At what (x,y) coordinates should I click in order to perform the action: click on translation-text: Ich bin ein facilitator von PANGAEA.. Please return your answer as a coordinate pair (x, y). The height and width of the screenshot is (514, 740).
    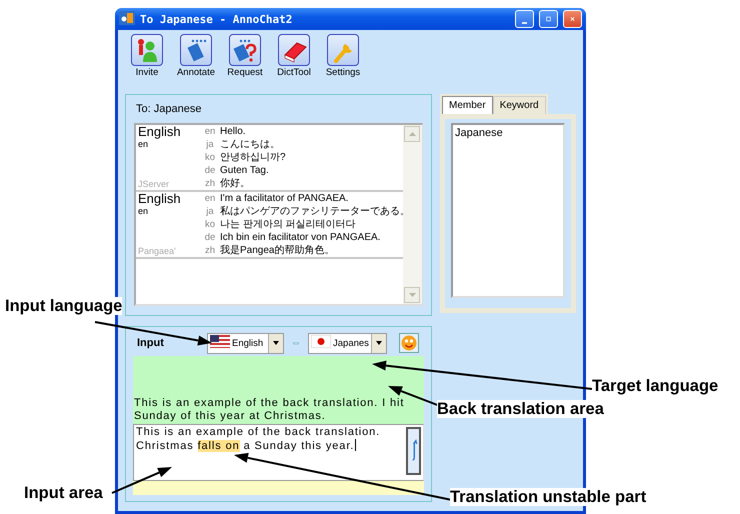
    Looking at the image, I should click on (301, 237).